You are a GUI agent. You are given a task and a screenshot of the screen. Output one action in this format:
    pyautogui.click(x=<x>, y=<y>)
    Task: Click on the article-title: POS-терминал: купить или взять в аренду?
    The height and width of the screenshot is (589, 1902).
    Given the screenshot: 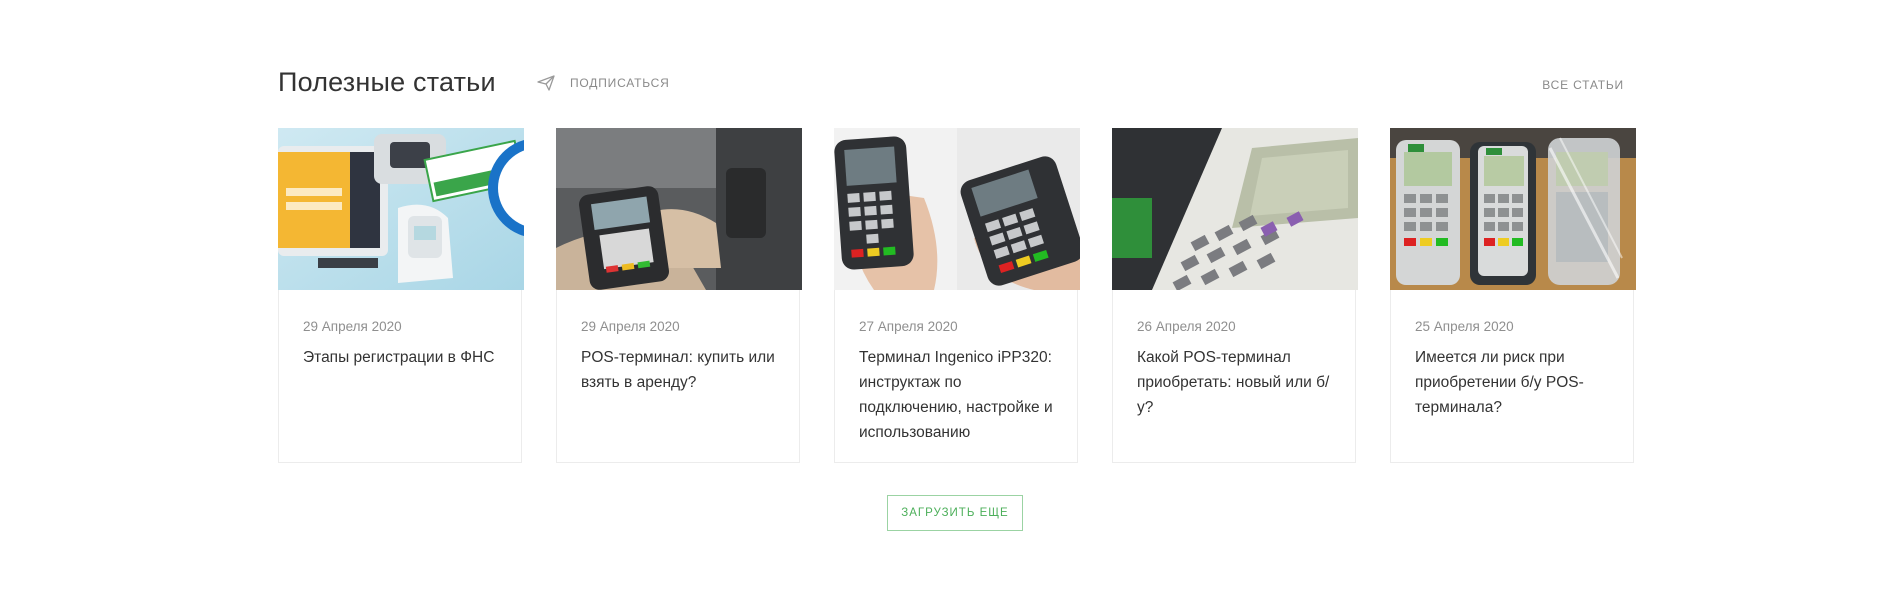 What is the action you would take?
    pyautogui.click(x=684, y=370)
    